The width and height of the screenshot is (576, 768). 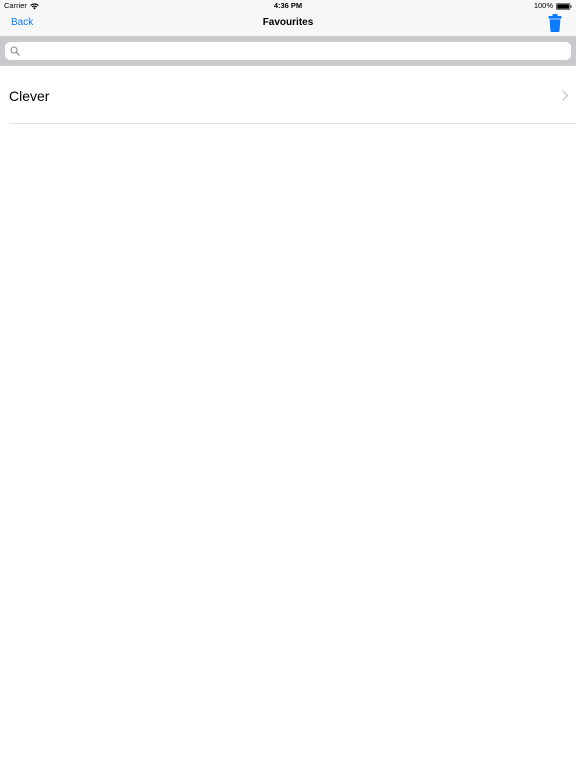 I want to click on search-field, so click(x=288, y=51).